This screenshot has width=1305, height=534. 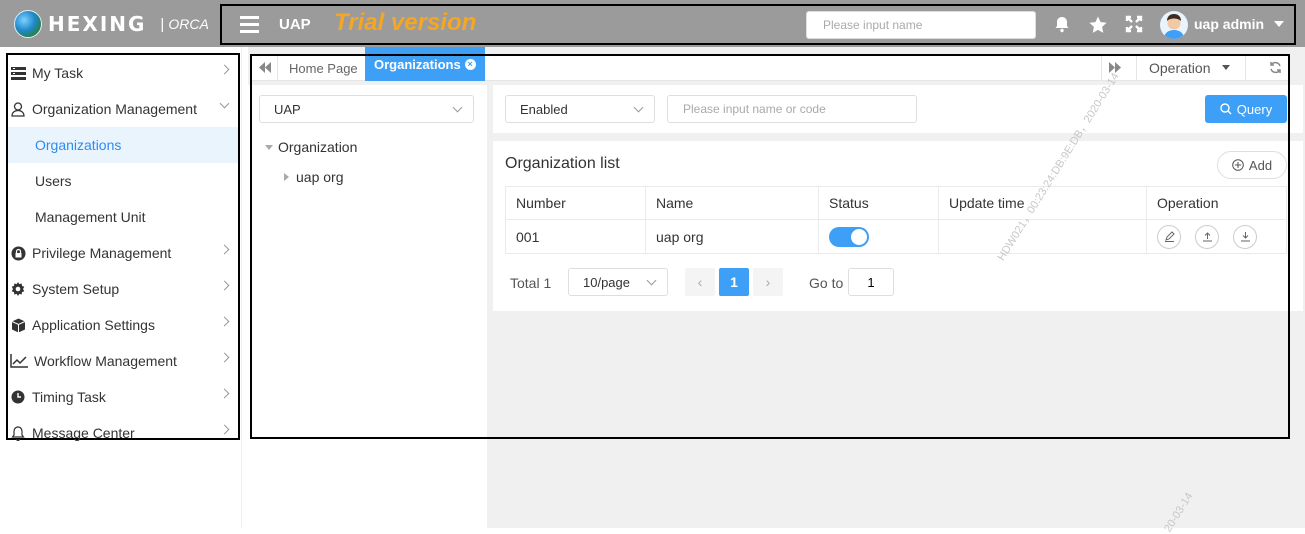 What do you see at coordinates (83, 433) in the screenshot?
I see `sidebar-item-label: Message Center` at bounding box center [83, 433].